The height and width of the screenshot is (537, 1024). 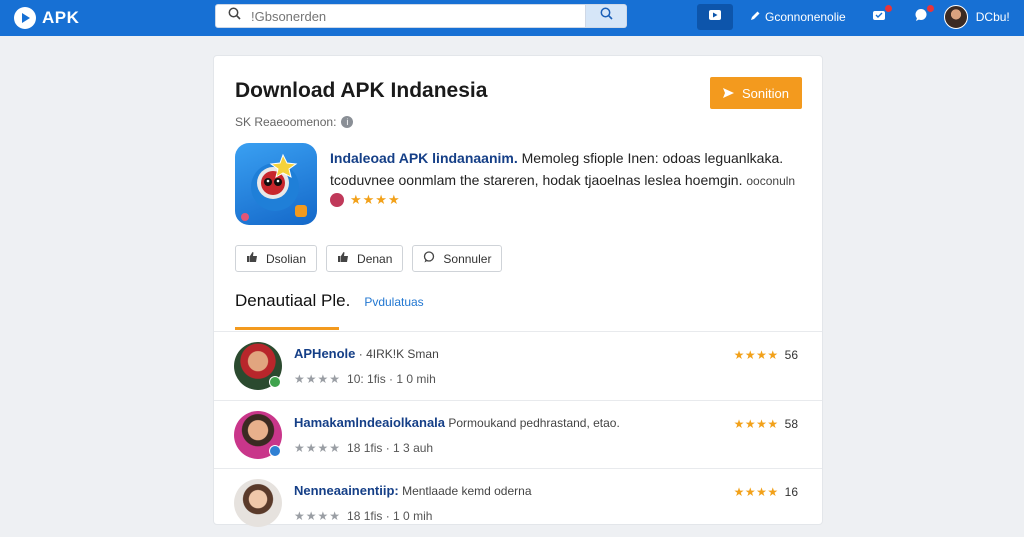 I want to click on item-score: 58, so click(x=791, y=424).